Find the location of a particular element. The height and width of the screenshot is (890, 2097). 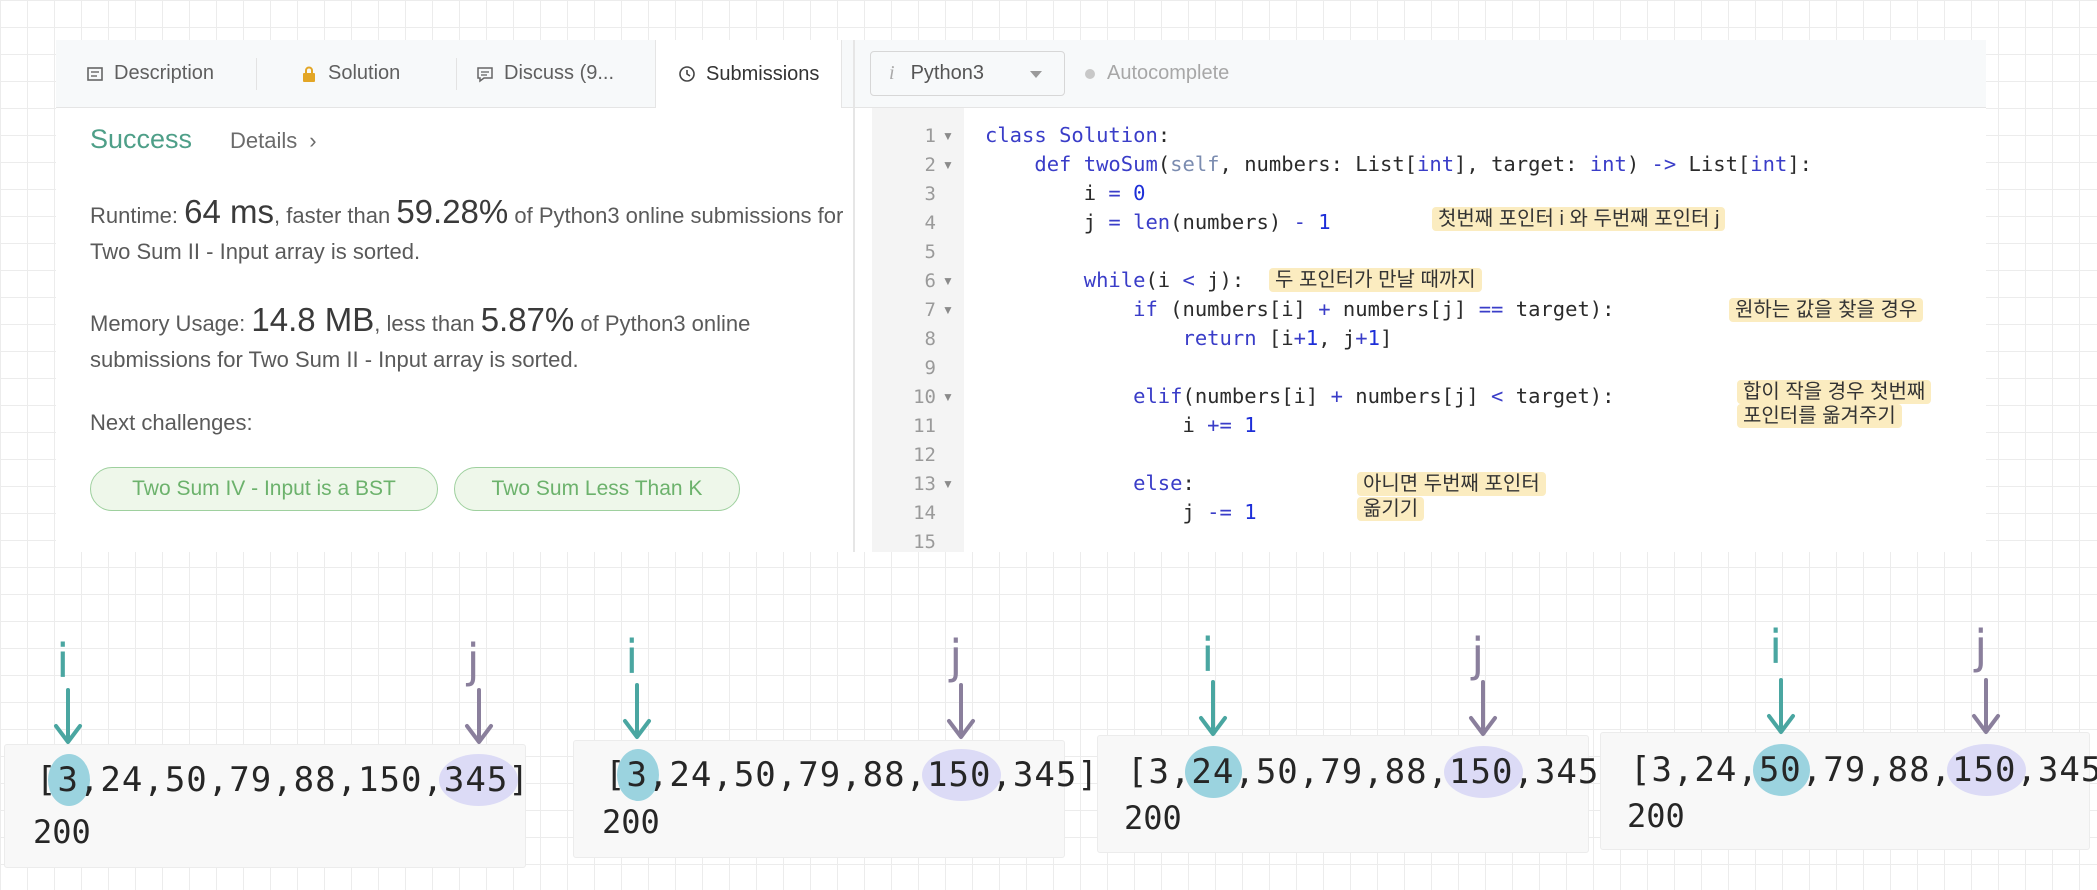

line-number: 4 is located at coordinates (930, 223).